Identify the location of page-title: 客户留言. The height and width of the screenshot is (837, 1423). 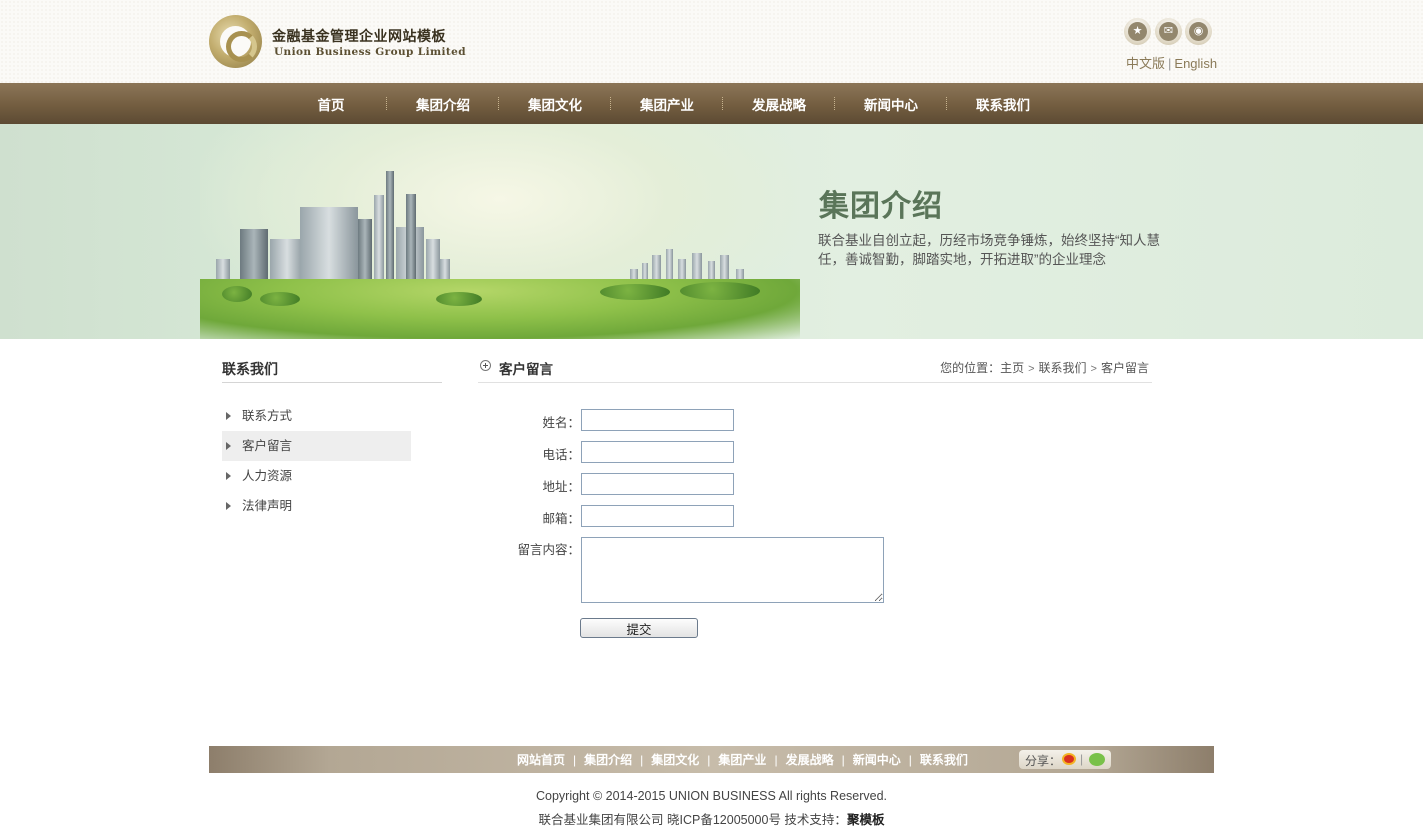
(526, 370).